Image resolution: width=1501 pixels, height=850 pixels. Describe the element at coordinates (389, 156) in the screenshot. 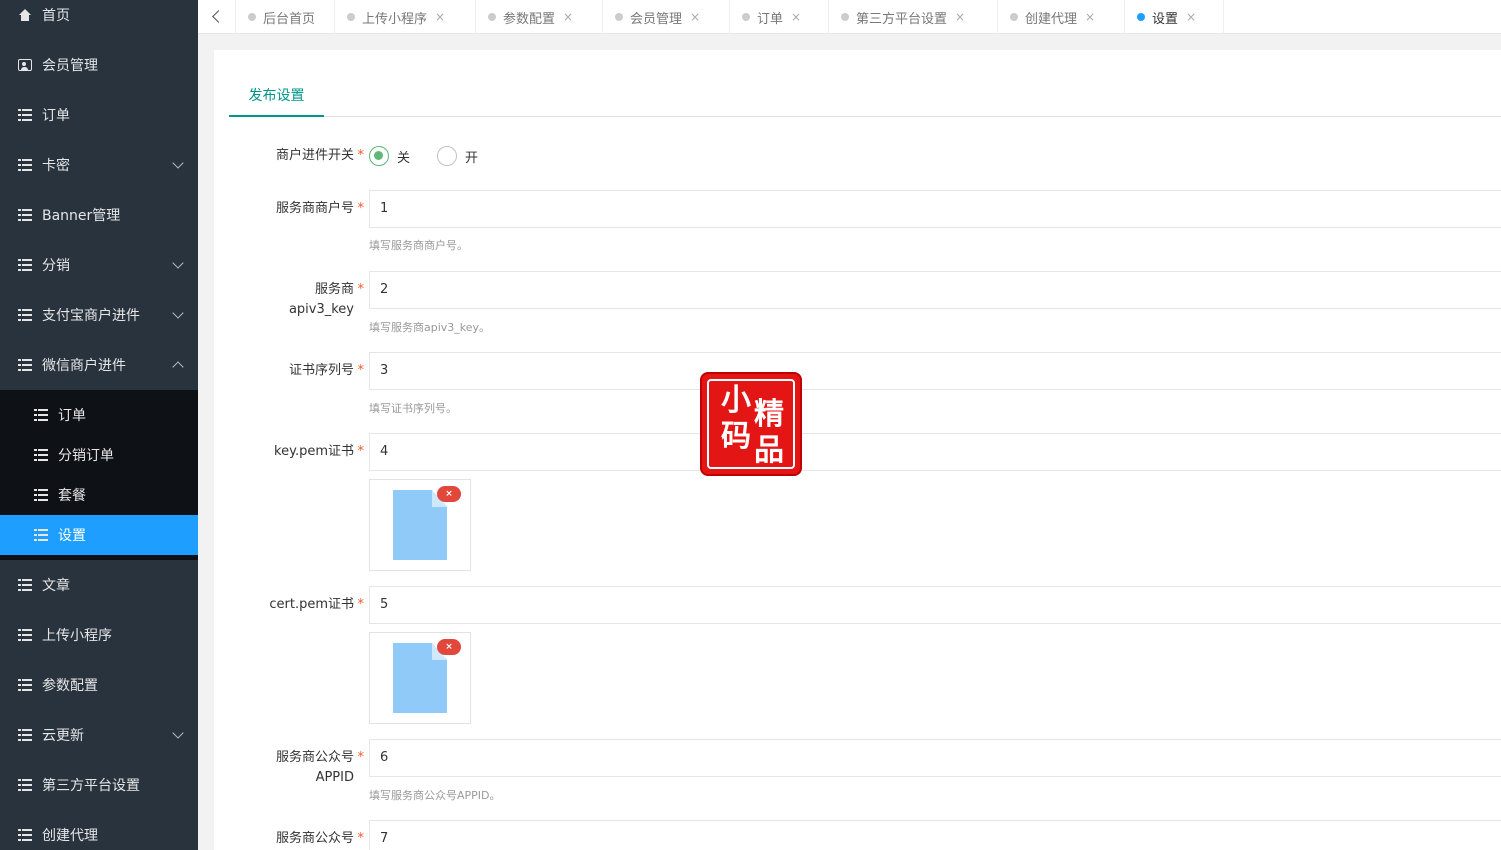

I see `radio-off: 关` at that location.